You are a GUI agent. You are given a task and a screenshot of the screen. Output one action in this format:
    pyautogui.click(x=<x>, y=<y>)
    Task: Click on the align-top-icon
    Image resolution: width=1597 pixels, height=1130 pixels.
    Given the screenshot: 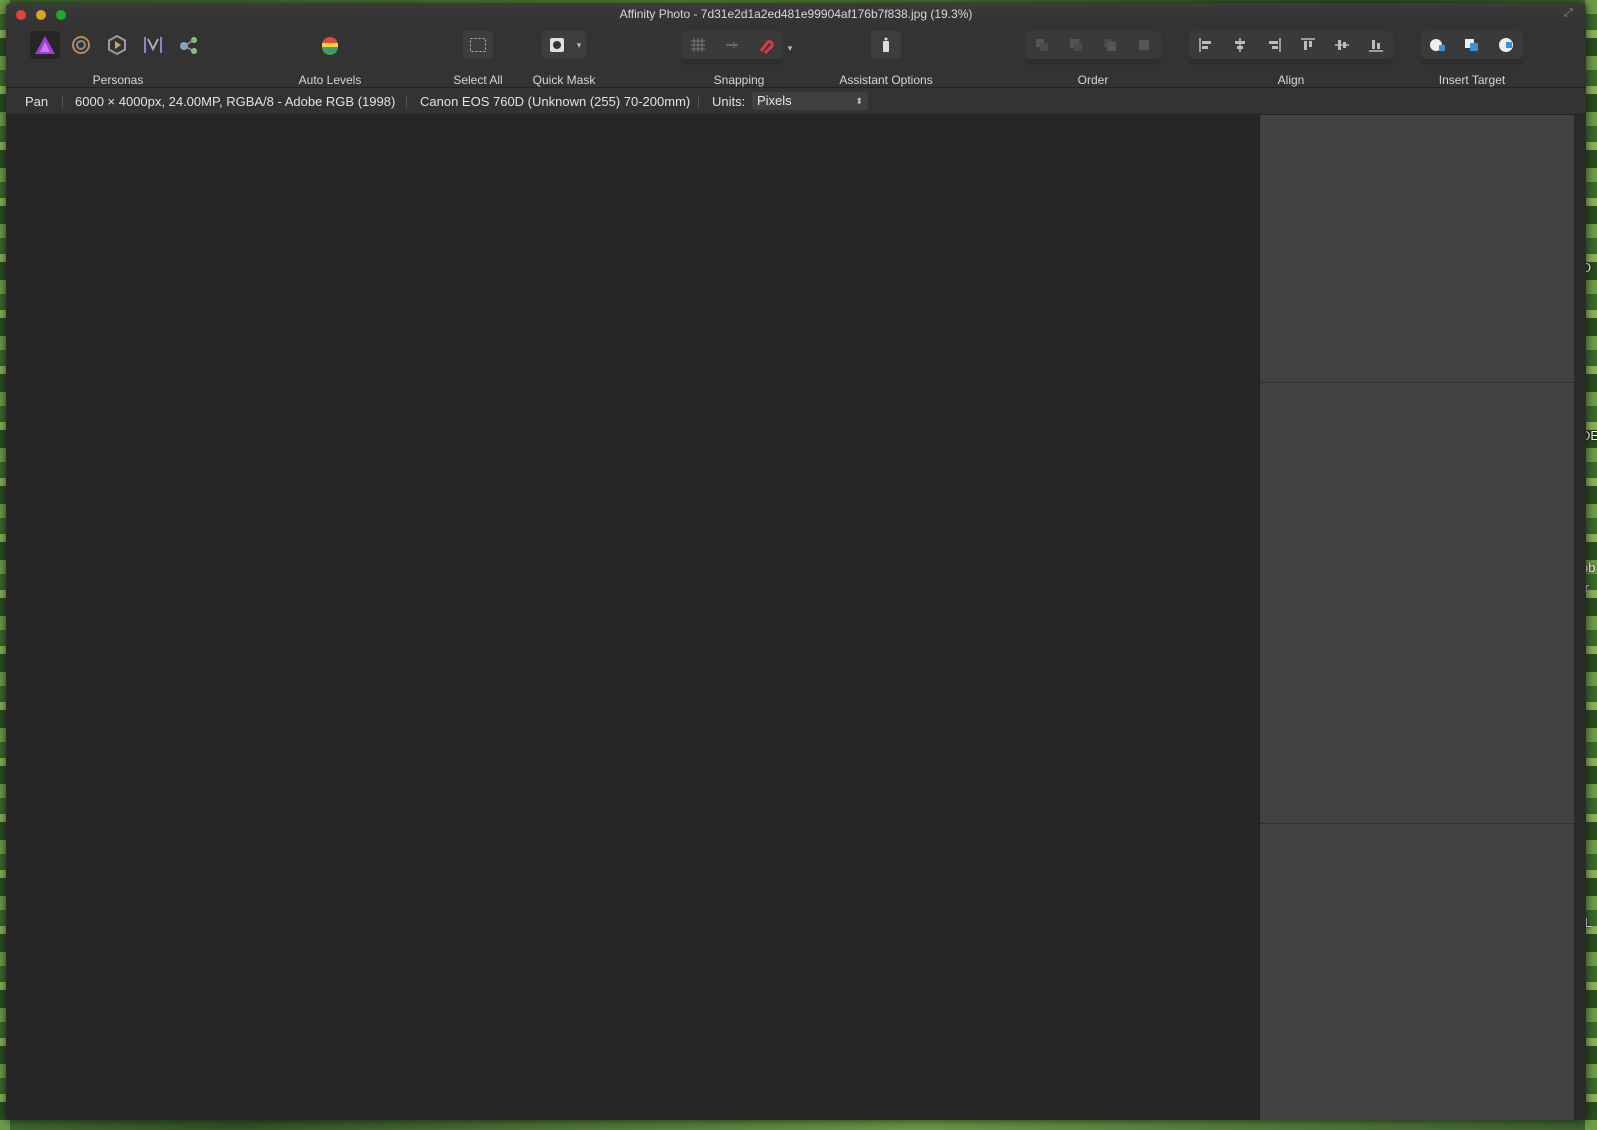 What is the action you would take?
    pyautogui.click(x=1308, y=44)
    